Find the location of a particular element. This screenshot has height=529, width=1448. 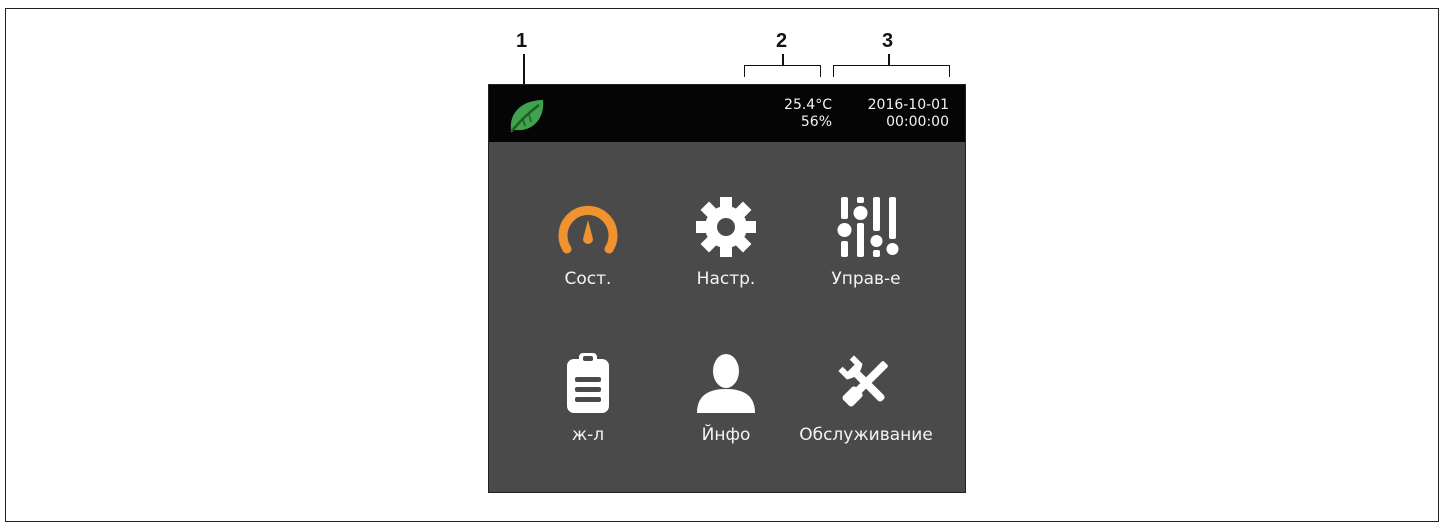

menu-settings-button: Настр. is located at coordinates (726, 243).